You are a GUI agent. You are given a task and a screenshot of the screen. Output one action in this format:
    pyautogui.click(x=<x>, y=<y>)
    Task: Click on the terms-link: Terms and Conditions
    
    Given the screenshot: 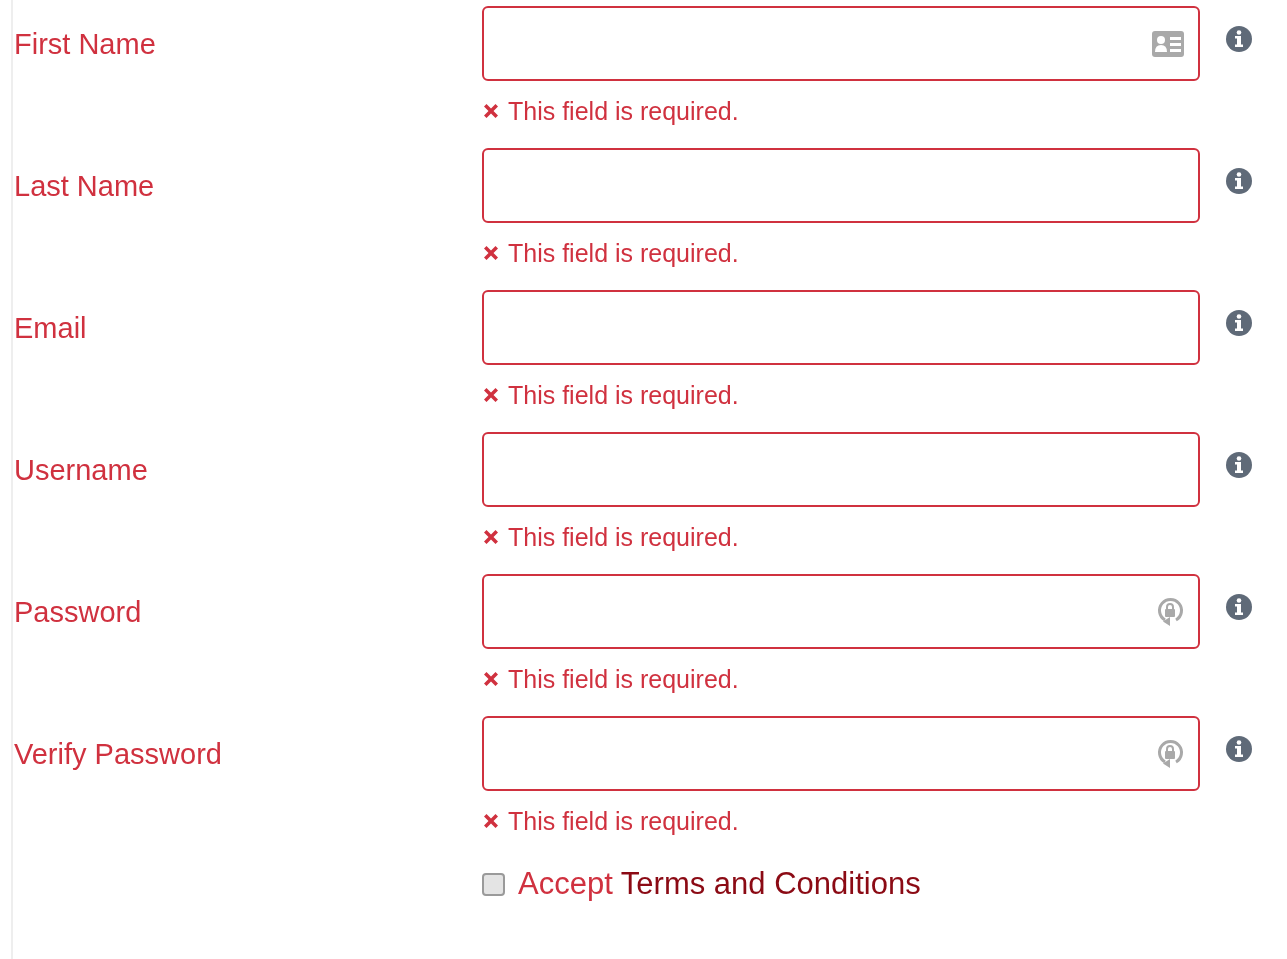 What is the action you would take?
    pyautogui.click(x=770, y=883)
    